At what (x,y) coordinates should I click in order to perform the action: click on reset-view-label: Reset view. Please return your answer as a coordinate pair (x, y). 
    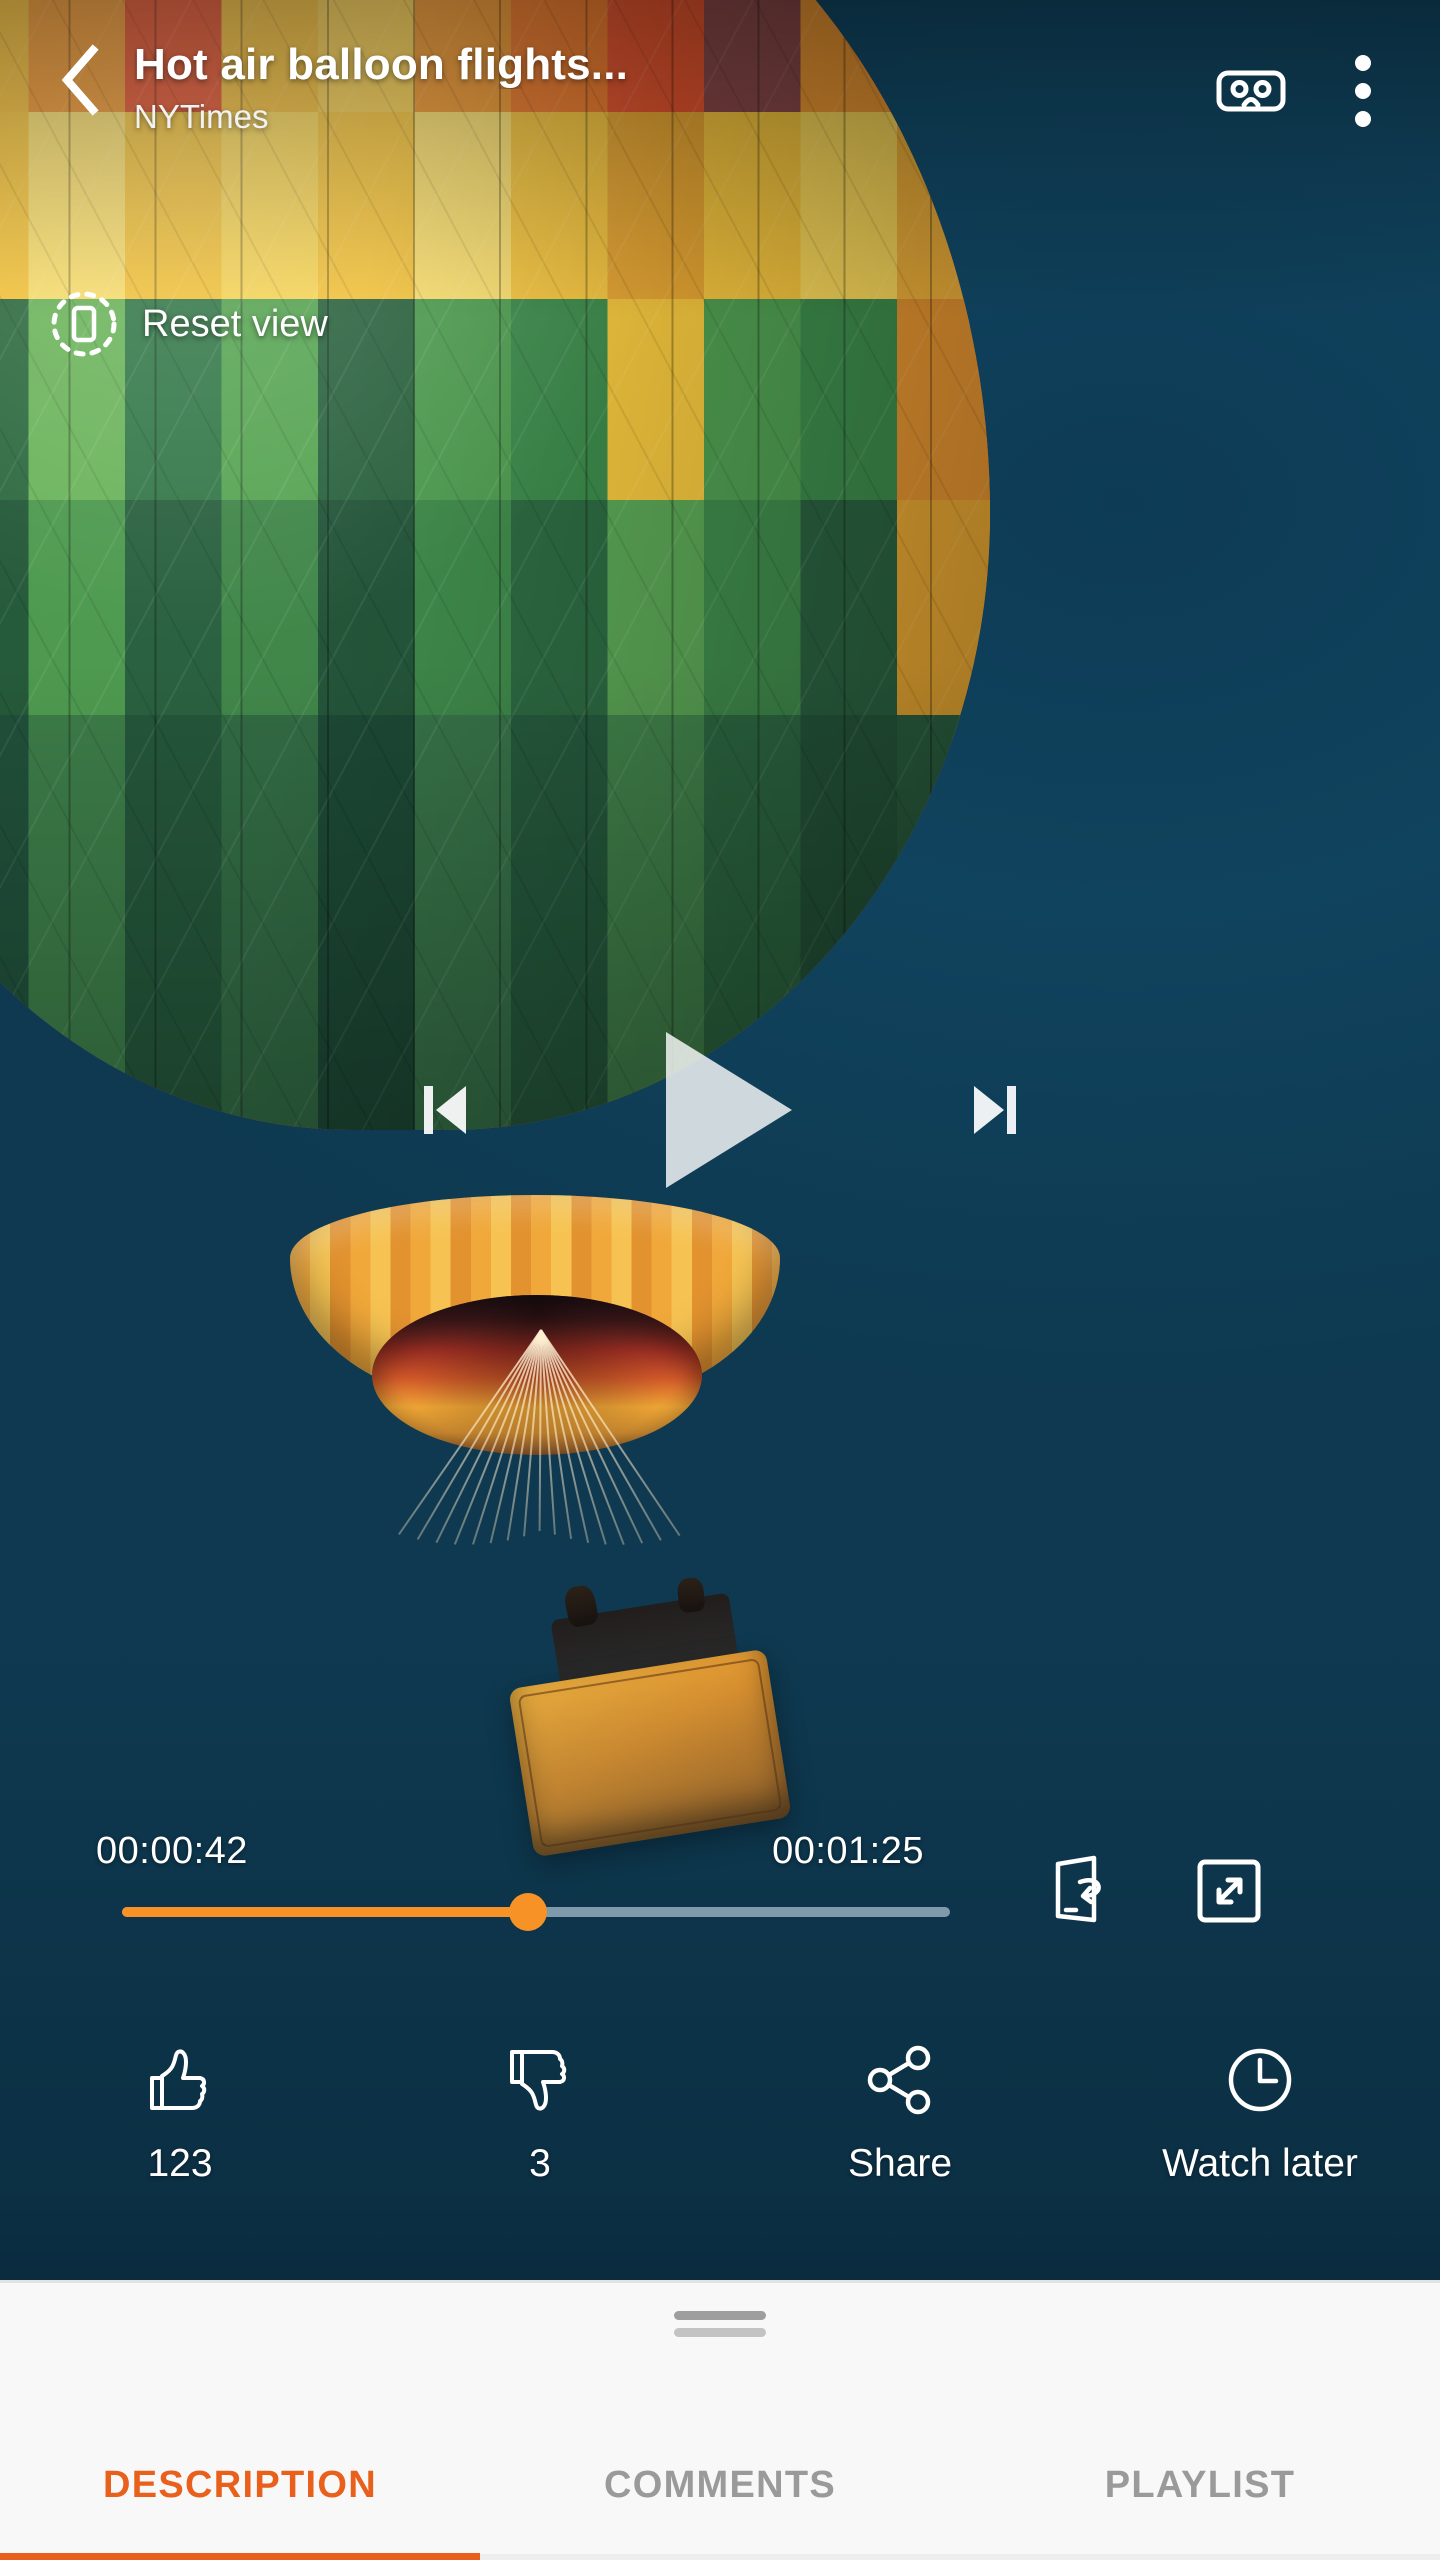
    Looking at the image, I should click on (235, 323).